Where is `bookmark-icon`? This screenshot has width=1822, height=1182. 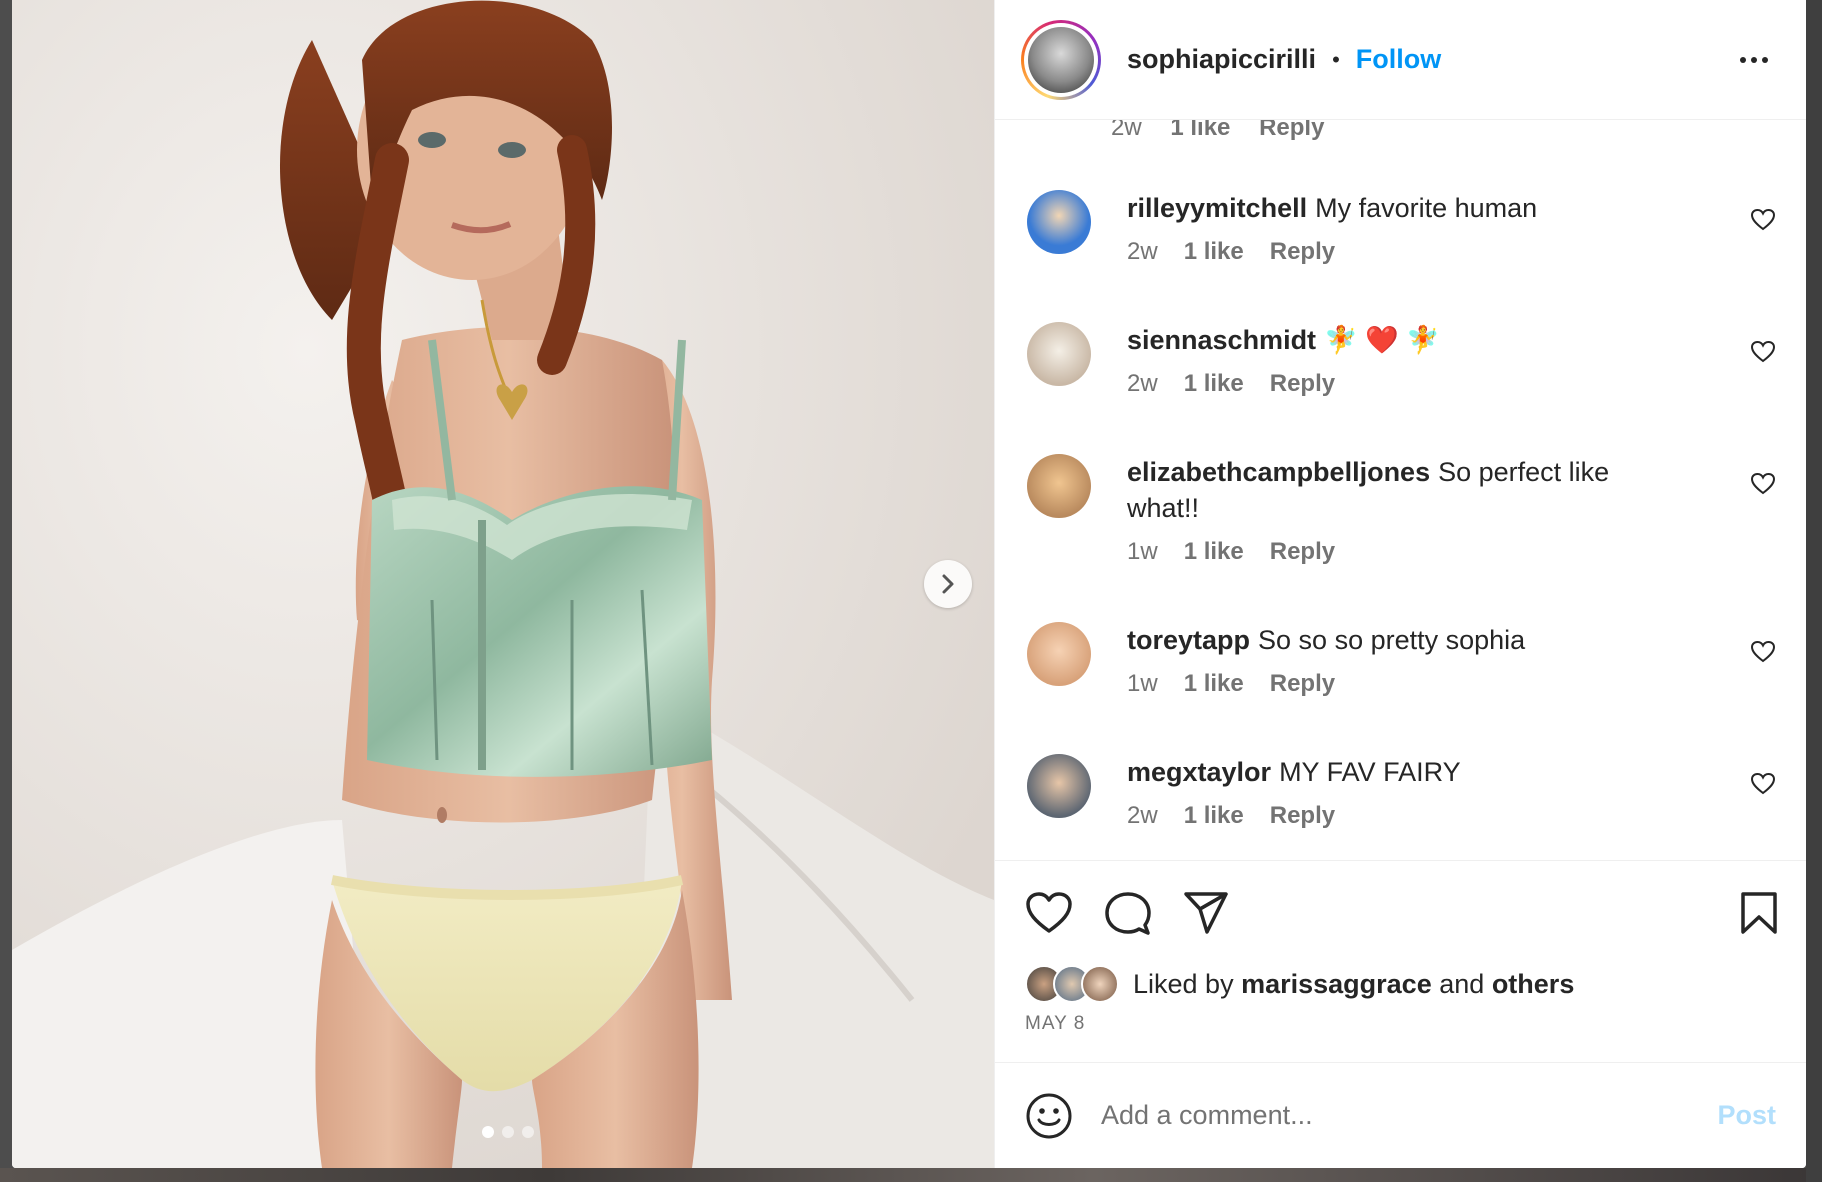 bookmark-icon is located at coordinates (1759, 913).